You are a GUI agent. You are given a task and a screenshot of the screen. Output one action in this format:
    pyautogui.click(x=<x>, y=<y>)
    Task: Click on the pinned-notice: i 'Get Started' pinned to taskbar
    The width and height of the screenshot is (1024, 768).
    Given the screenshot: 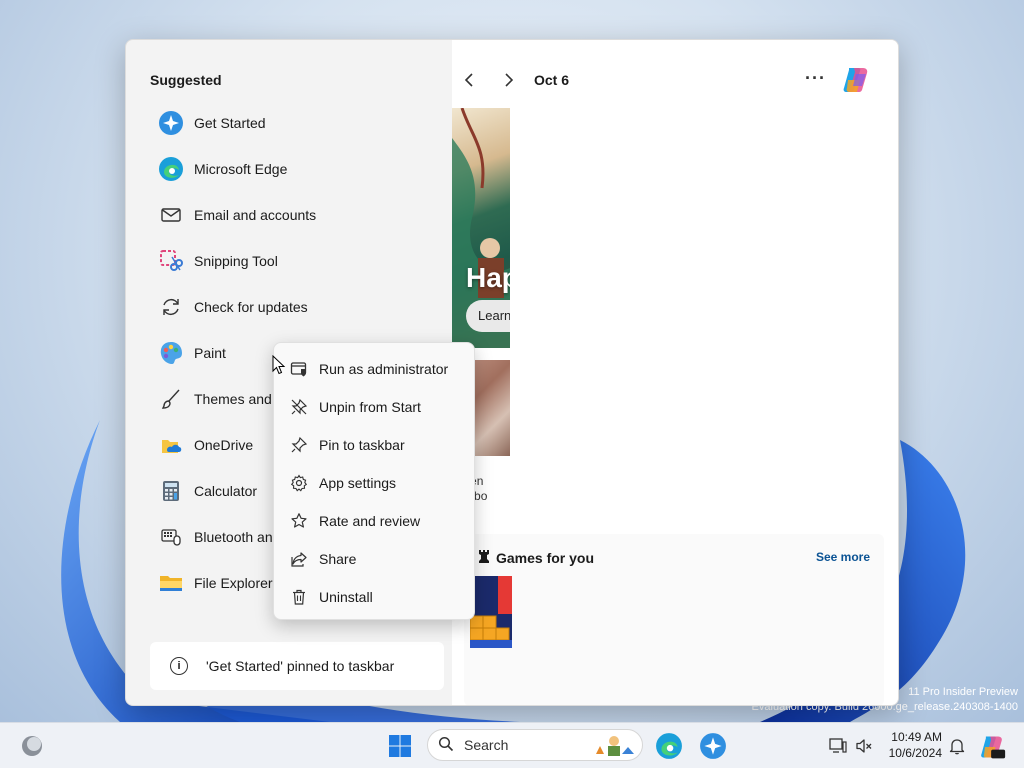 What is the action you would take?
    pyautogui.click(x=297, y=666)
    